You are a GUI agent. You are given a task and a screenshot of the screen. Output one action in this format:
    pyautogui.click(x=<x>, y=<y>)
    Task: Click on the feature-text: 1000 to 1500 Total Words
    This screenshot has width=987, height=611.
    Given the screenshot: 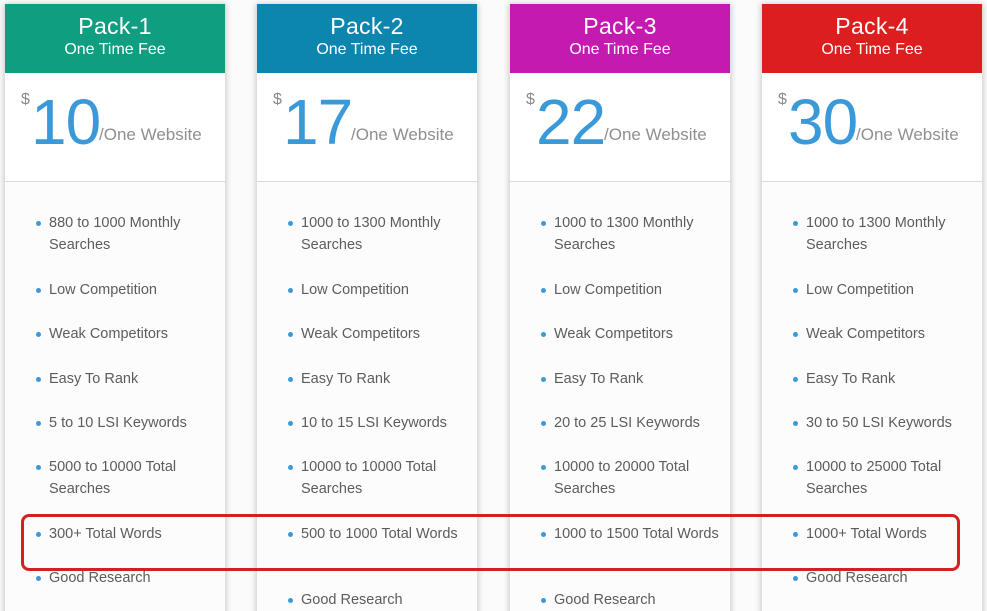 What is the action you would take?
    pyautogui.click(x=636, y=534)
    